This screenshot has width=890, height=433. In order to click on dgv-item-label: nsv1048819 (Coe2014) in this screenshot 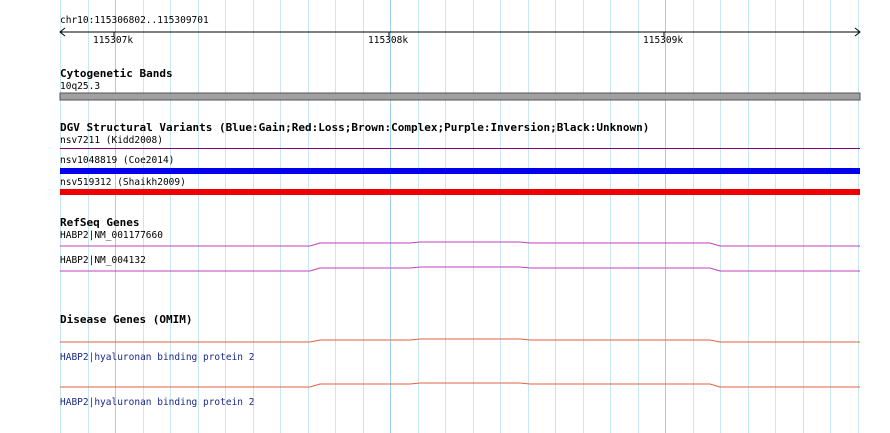, I will do `click(117, 161)`.